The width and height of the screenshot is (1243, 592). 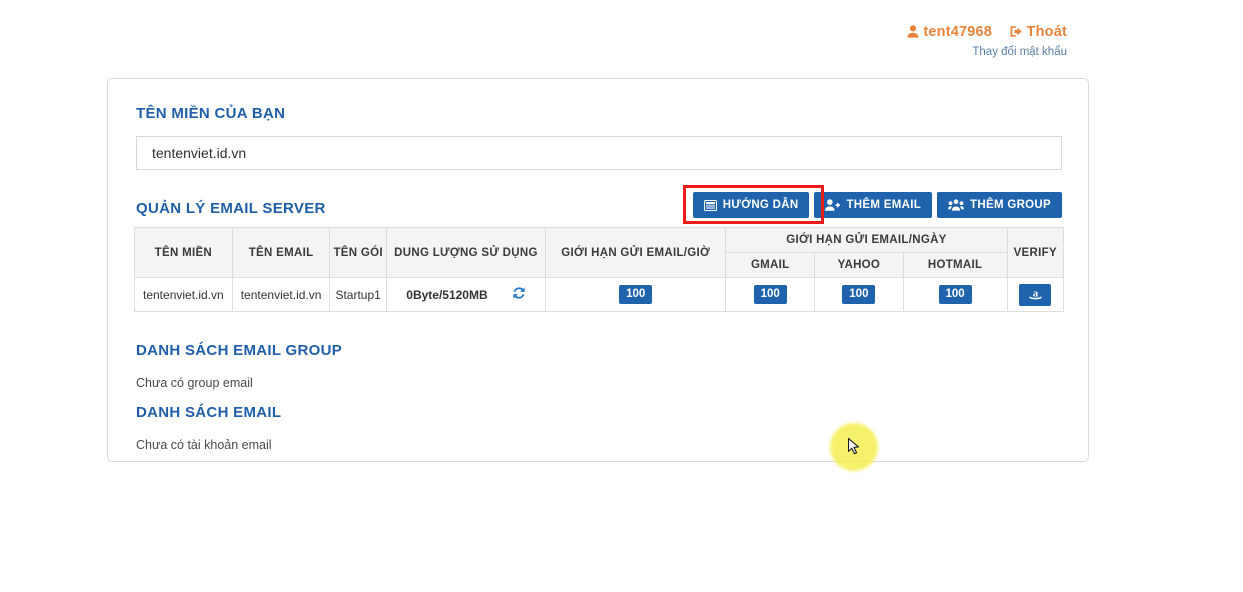 I want to click on email-list-title: DANH SÁCH EMAIL, so click(x=209, y=412).